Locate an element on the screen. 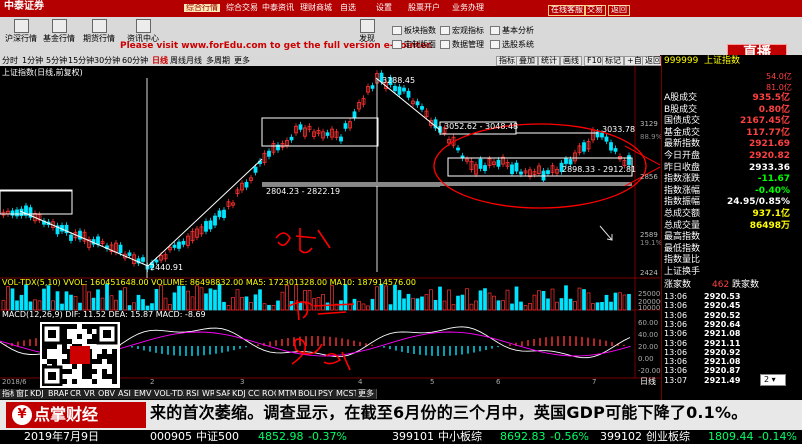 This screenshot has width=802, height=444. top-link: 交易 is located at coordinates (595, 10).